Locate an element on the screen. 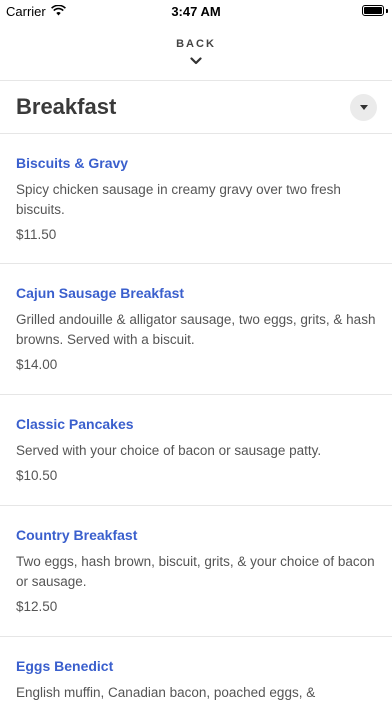  clock: 3:47 AM is located at coordinates (196, 11).